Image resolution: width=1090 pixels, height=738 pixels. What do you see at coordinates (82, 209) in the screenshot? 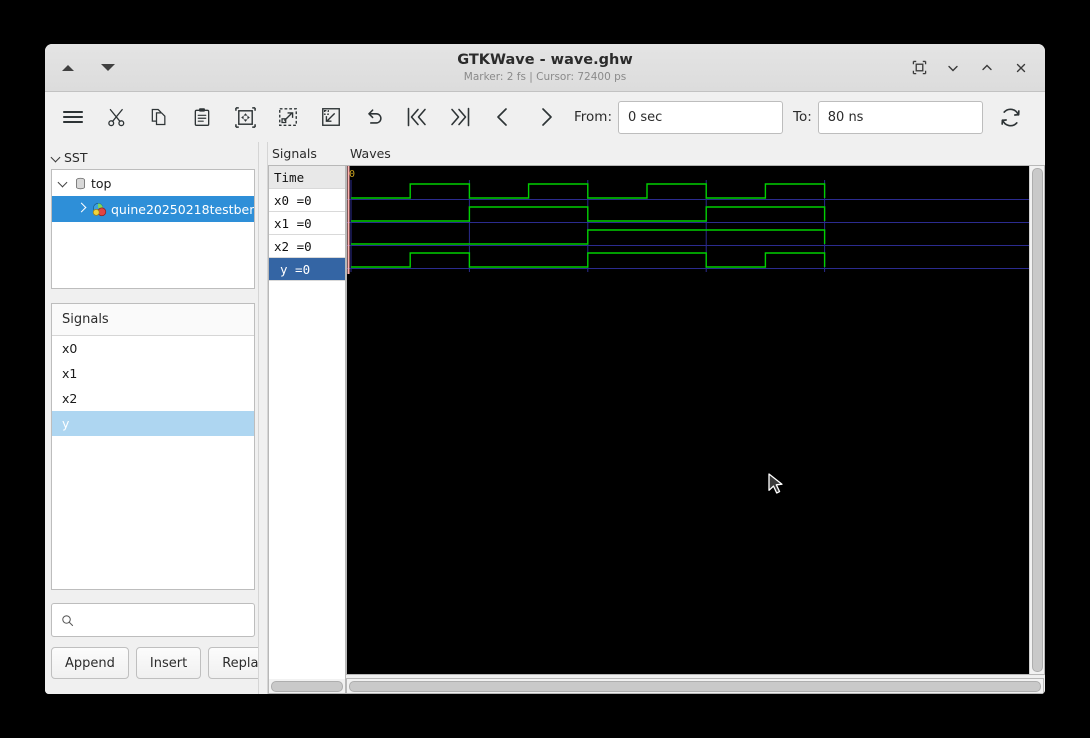
I see `expander-right-icon` at bounding box center [82, 209].